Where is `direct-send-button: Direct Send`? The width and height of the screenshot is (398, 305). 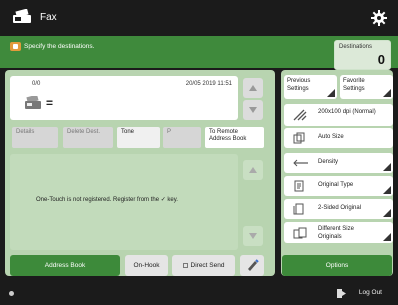
direct-send-button: Direct Send is located at coordinates (203, 265).